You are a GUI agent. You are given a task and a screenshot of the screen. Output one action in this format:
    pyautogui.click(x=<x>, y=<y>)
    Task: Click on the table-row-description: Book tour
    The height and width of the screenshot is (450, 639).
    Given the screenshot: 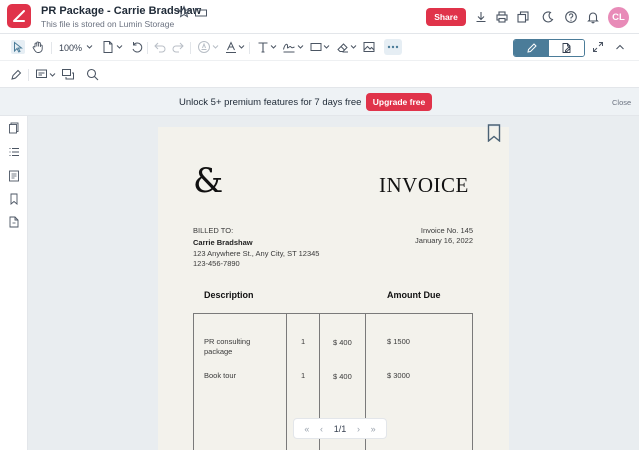 What is the action you would take?
    pyautogui.click(x=220, y=375)
    